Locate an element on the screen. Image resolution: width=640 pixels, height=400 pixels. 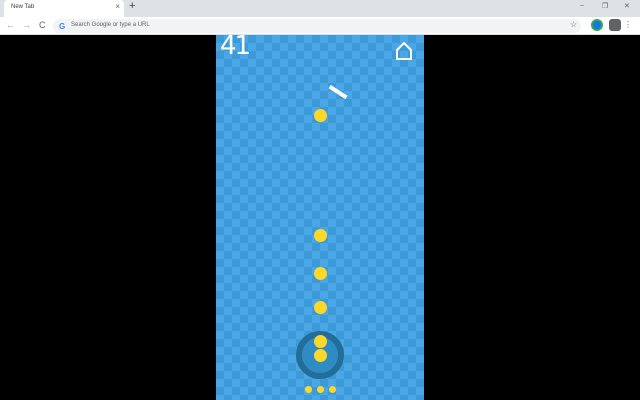
extensions-icon is located at coordinates (615, 25).